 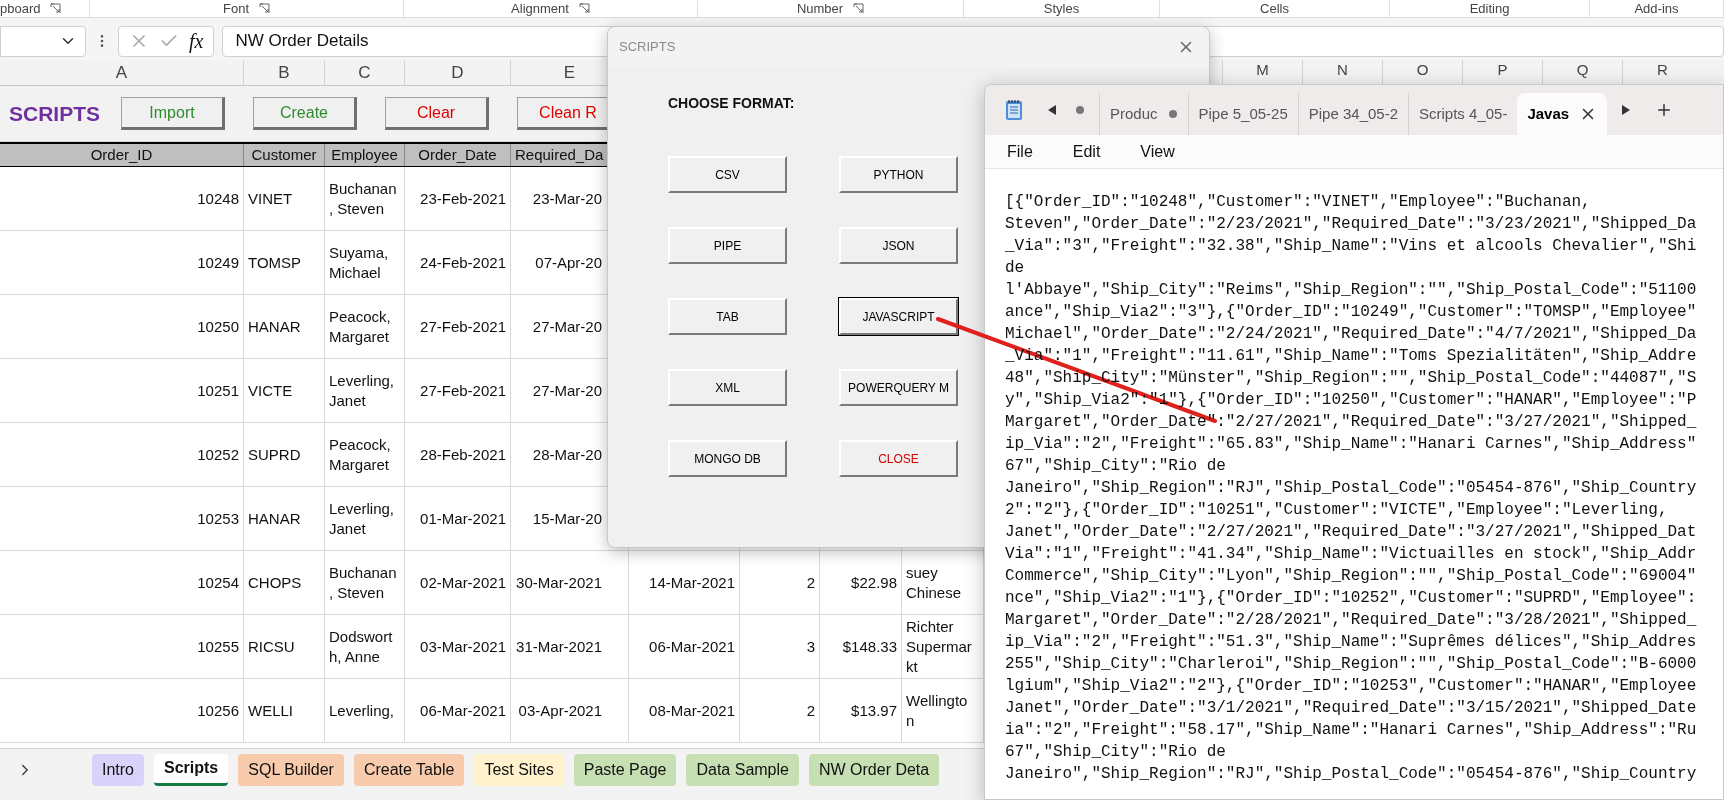 What do you see at coordinates (365, 155) in the screenshot?
I see `column-heading: Employee` at bounding box center [365, 155].